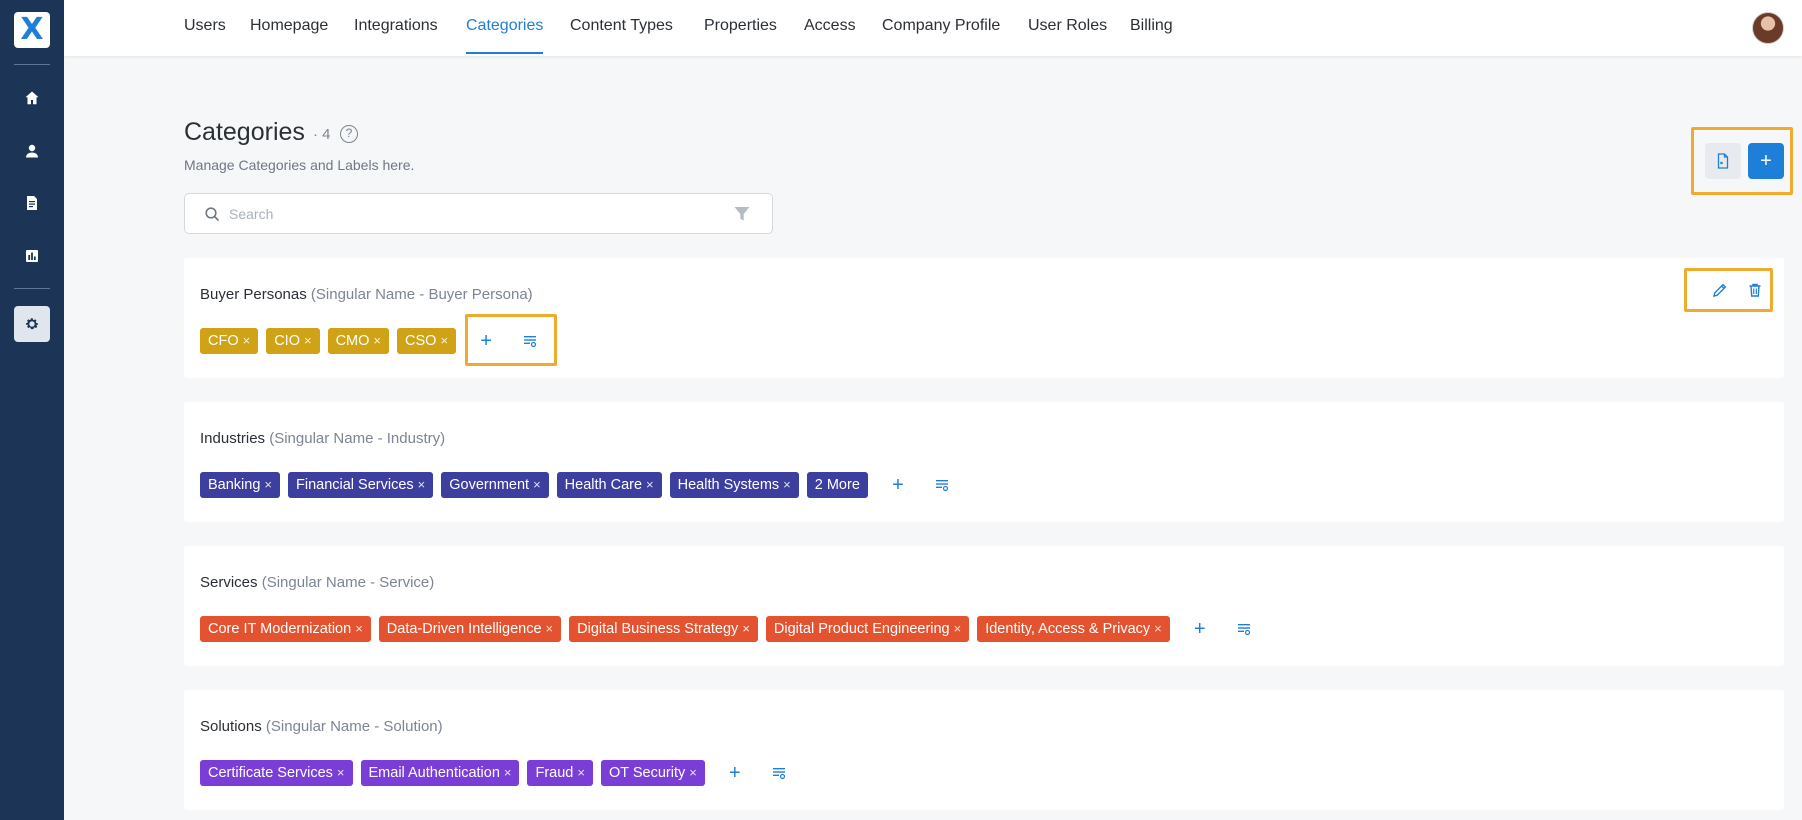 The height and width of the screenshot is (820, 1802). I want to click on category-singular: (Singular Name - Service), so click(348, 582).